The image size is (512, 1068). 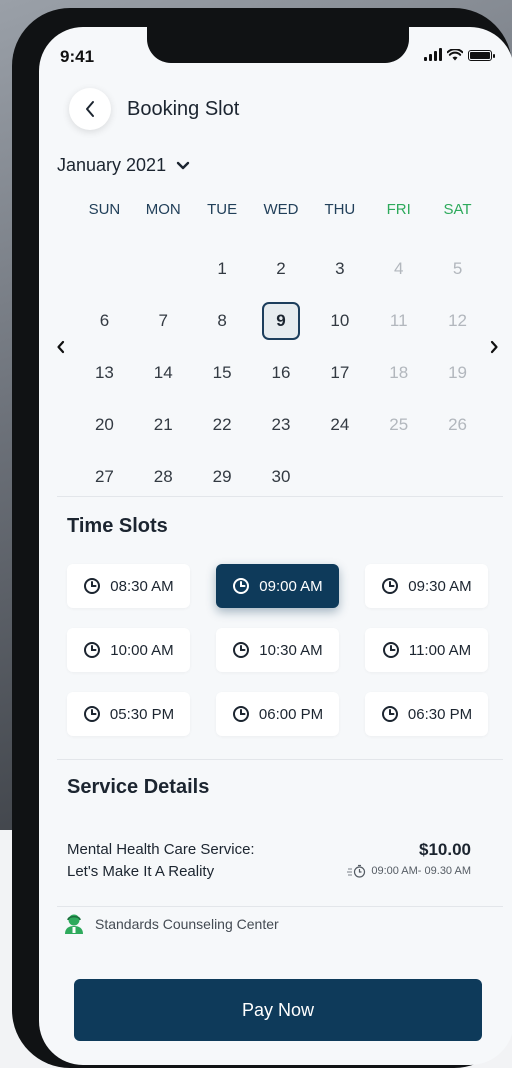 I want to click on day-number: 6, so click(x=104, y=320).